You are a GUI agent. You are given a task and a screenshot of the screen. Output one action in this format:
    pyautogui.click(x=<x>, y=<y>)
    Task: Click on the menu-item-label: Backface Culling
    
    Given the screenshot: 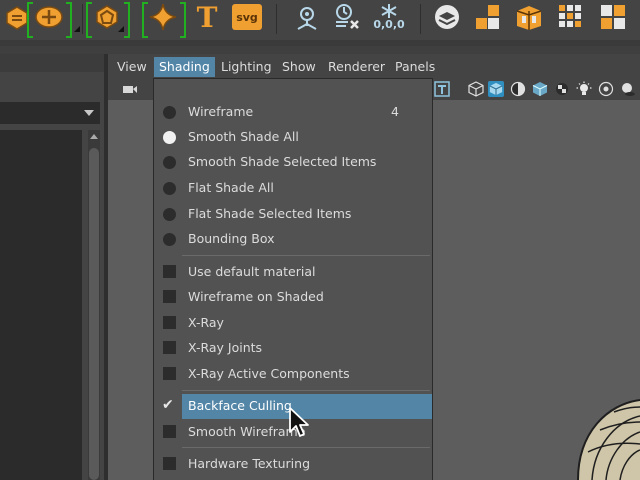 What is the action you would take?
    pyautogui.click(x=240, y=405)
    